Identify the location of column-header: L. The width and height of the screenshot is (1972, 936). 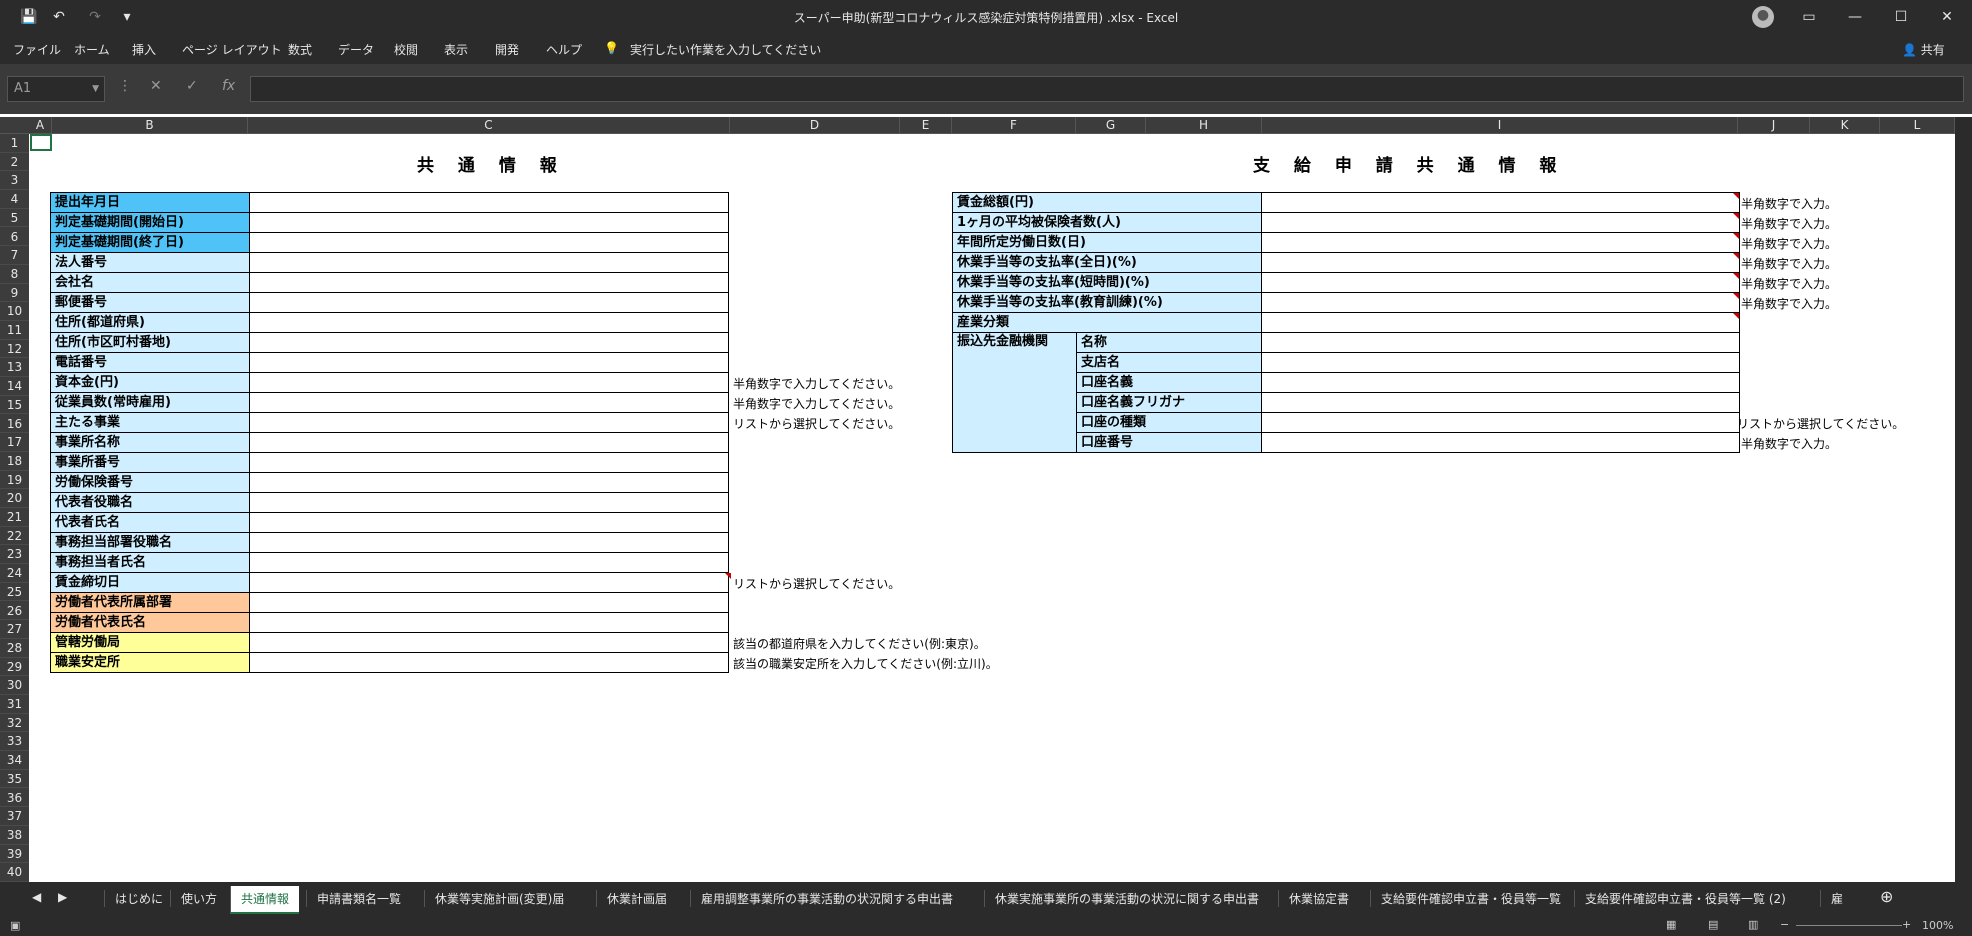
(1917, 125).